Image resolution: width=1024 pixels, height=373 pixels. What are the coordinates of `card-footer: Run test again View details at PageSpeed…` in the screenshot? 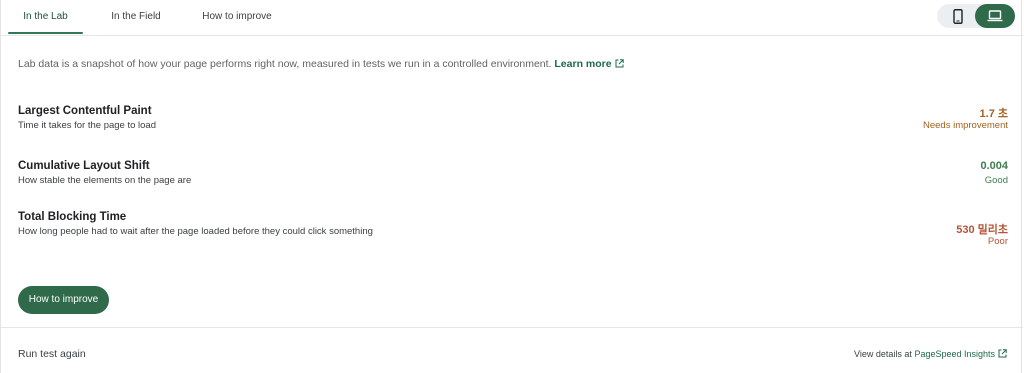 It's located at (512, 350).